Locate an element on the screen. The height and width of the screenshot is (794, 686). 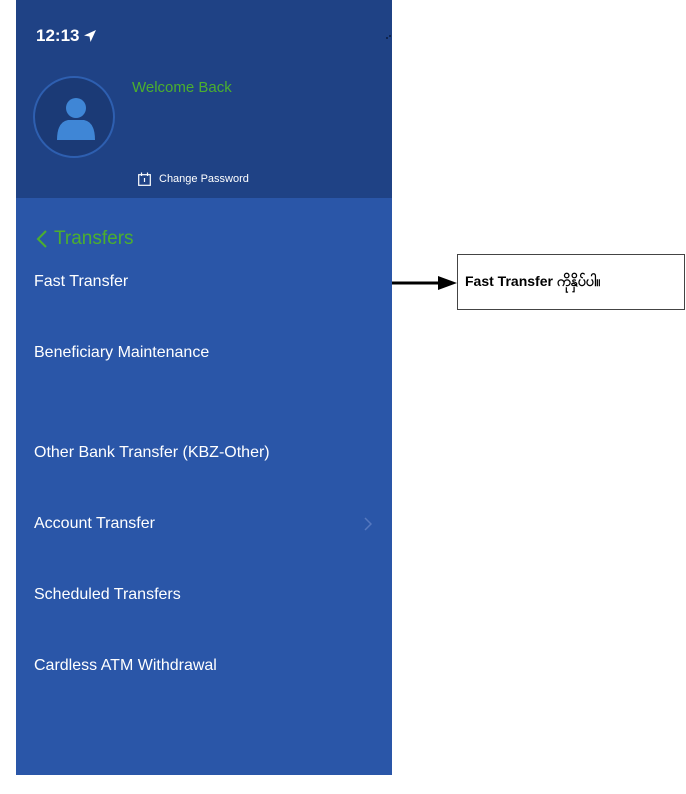
back-label: Transfers is located at coordinates (94, 238).